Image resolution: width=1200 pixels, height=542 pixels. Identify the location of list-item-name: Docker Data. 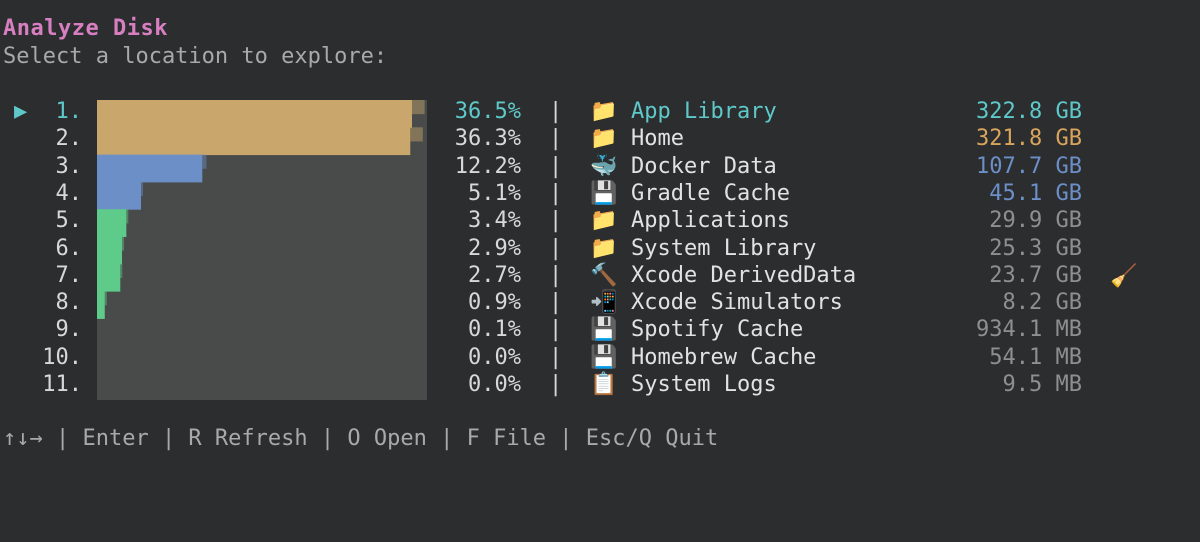
(704, 166).